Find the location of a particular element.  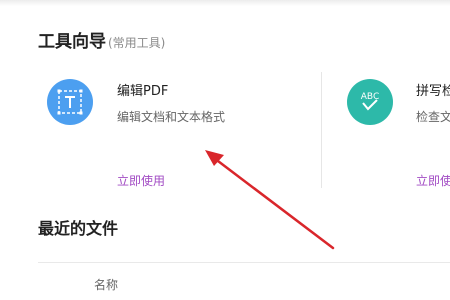

abc-check-icon: ABC is located at coordinates (370, 102).